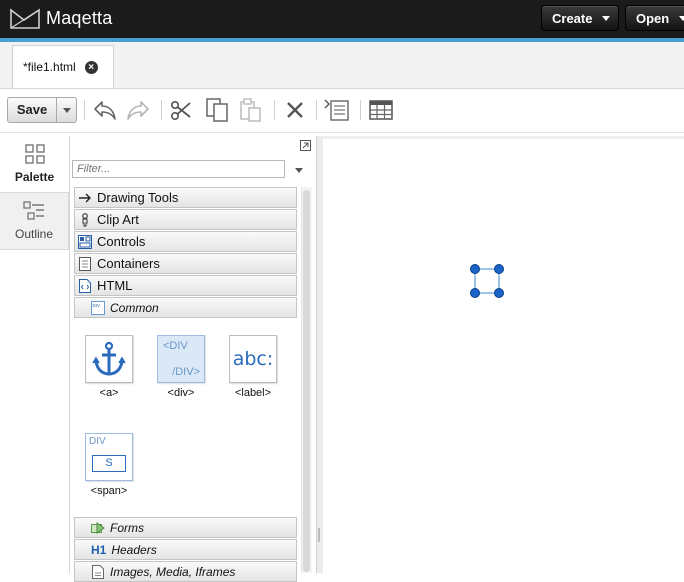 This screenshot has width=684, height=582. Describe the element at coordinates (127, 527) in the screenshot. I see `category-label: Forms` at that location.